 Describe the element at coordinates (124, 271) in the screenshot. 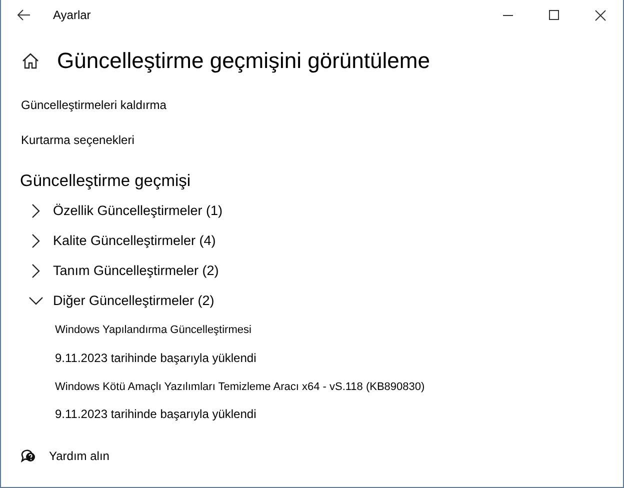

I see `update-category-toggle: Tanım Güncelleştirmeler (2)` at that location.